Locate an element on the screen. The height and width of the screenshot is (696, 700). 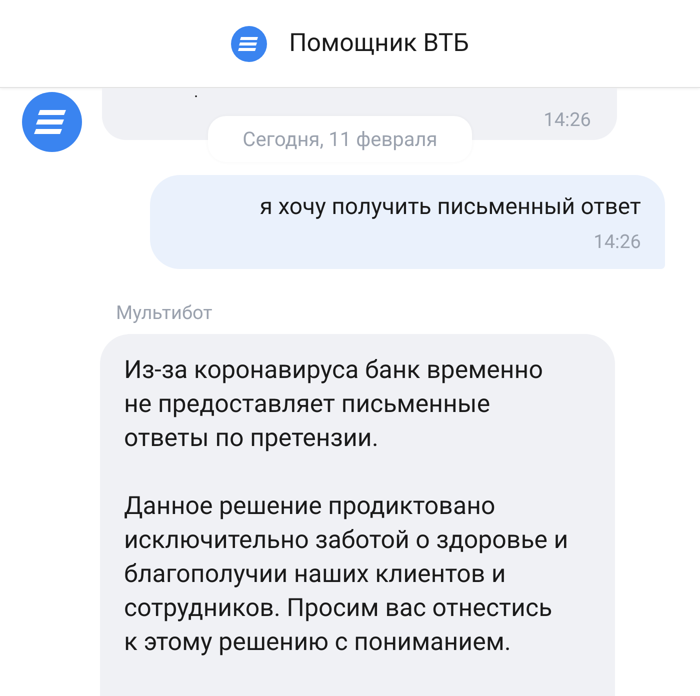
bot-avatar-icon is located at coordinates (52, 122).